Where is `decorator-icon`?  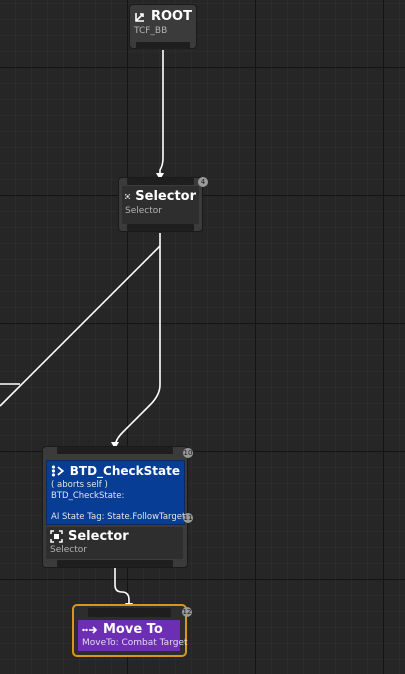
decorator-icon is located at coordinates (58, 471).